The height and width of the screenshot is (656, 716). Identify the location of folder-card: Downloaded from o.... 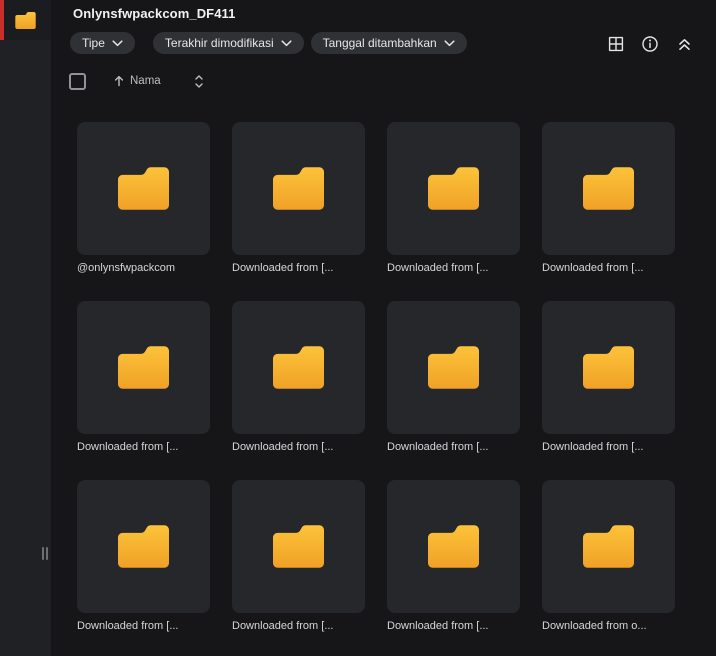
(608, 556).